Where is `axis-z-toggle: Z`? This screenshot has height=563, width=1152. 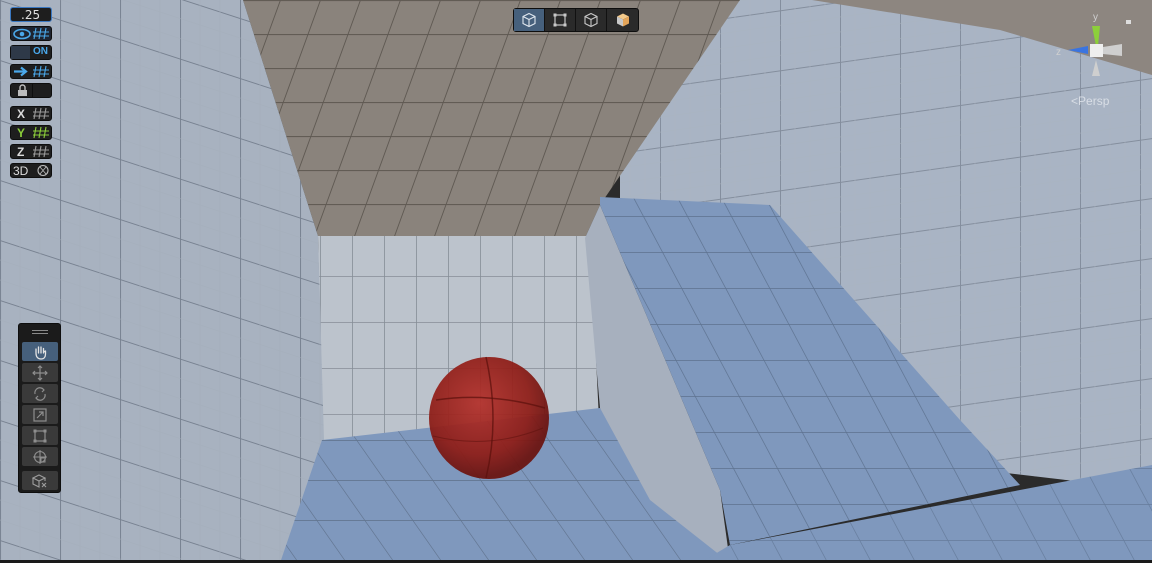
axis-z-toggle: Z is located at coordinates (31, 151).